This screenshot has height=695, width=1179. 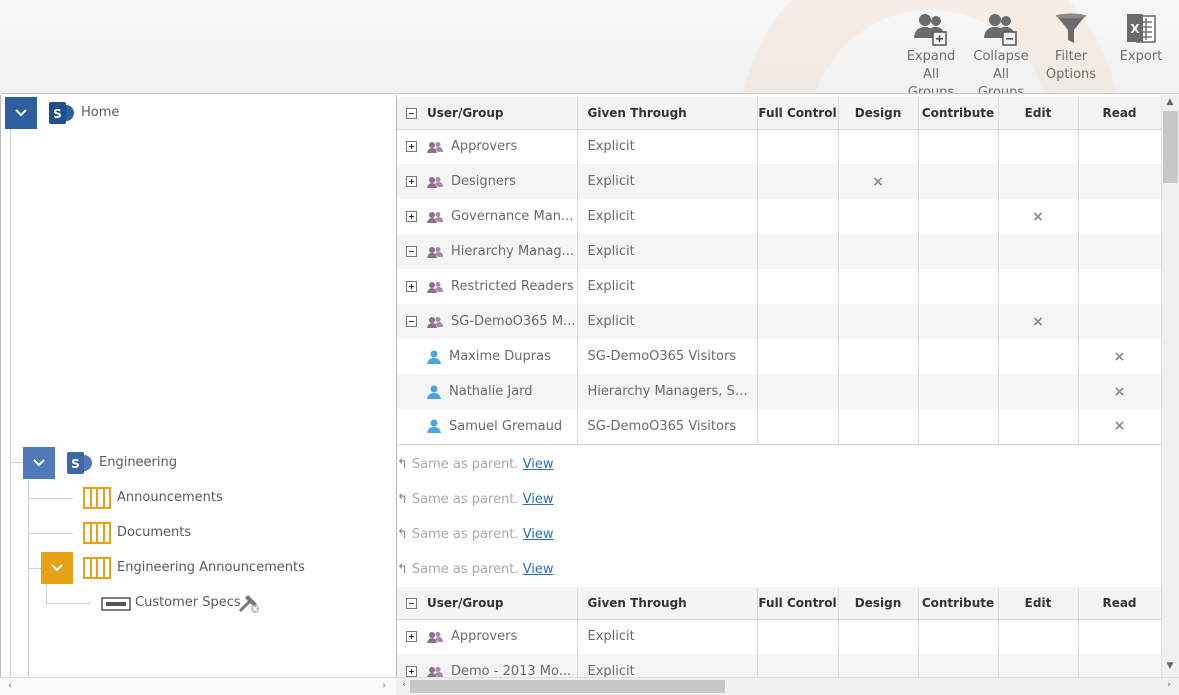 I want to click on expand-all-groups-button: Expand All Groups, so click(x=931, y=52).